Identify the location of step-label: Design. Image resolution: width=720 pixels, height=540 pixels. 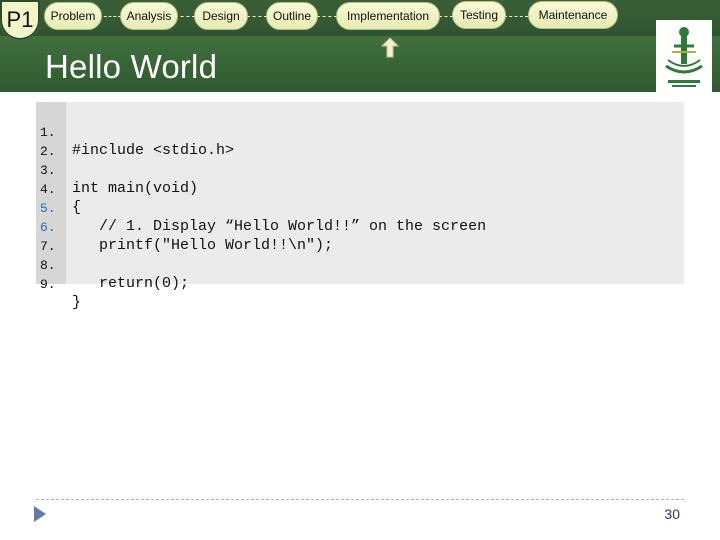
(221, 16).